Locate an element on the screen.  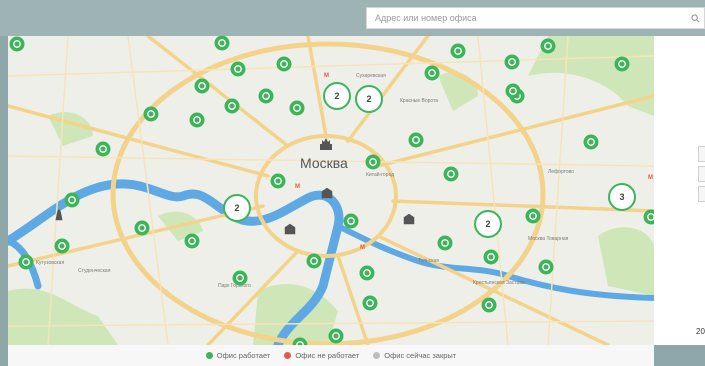
landmark-kremlin-icon is located at coordinates (326, 144).